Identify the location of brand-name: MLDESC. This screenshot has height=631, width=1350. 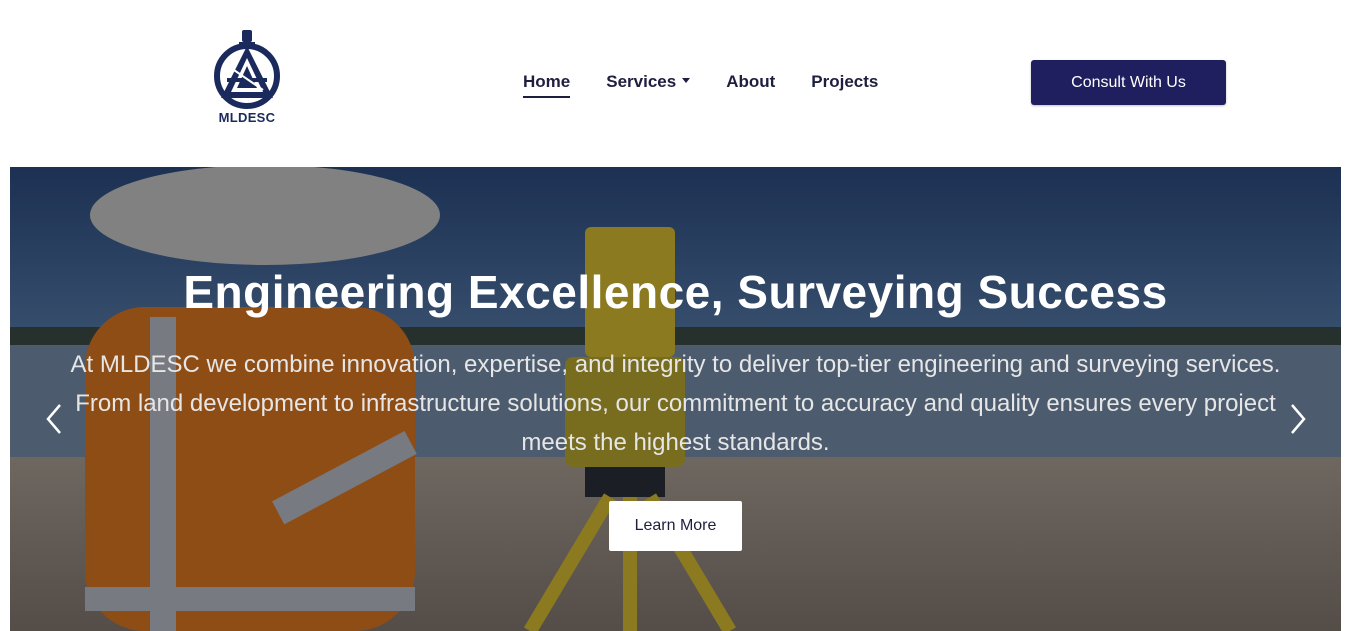
(247, 117).